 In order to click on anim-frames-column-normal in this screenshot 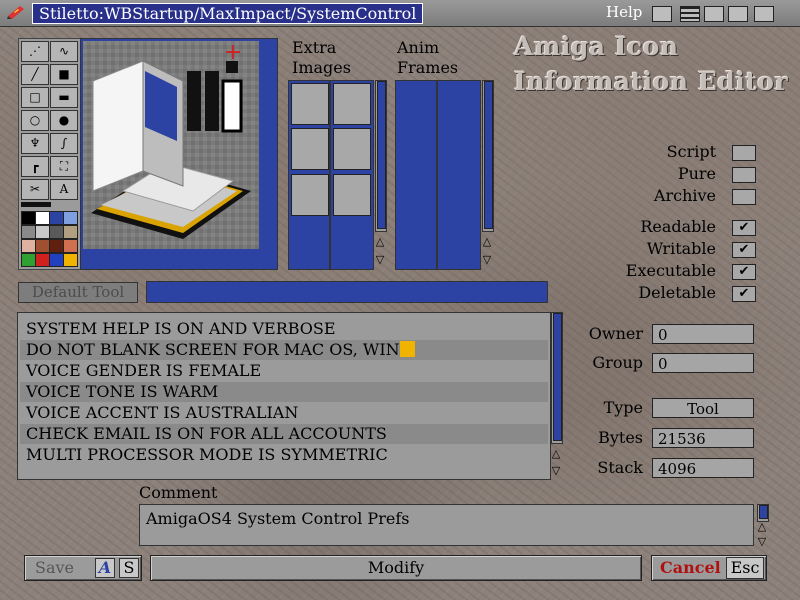, I will do `click(416, 175)`.